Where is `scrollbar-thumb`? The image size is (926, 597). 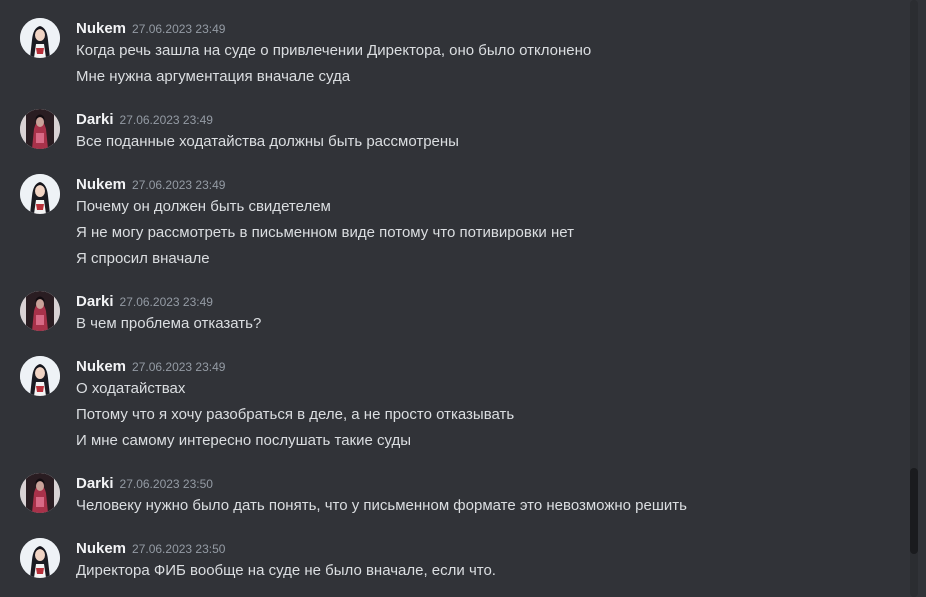 scrollbar-thumb is located at coordinates (914, 511).